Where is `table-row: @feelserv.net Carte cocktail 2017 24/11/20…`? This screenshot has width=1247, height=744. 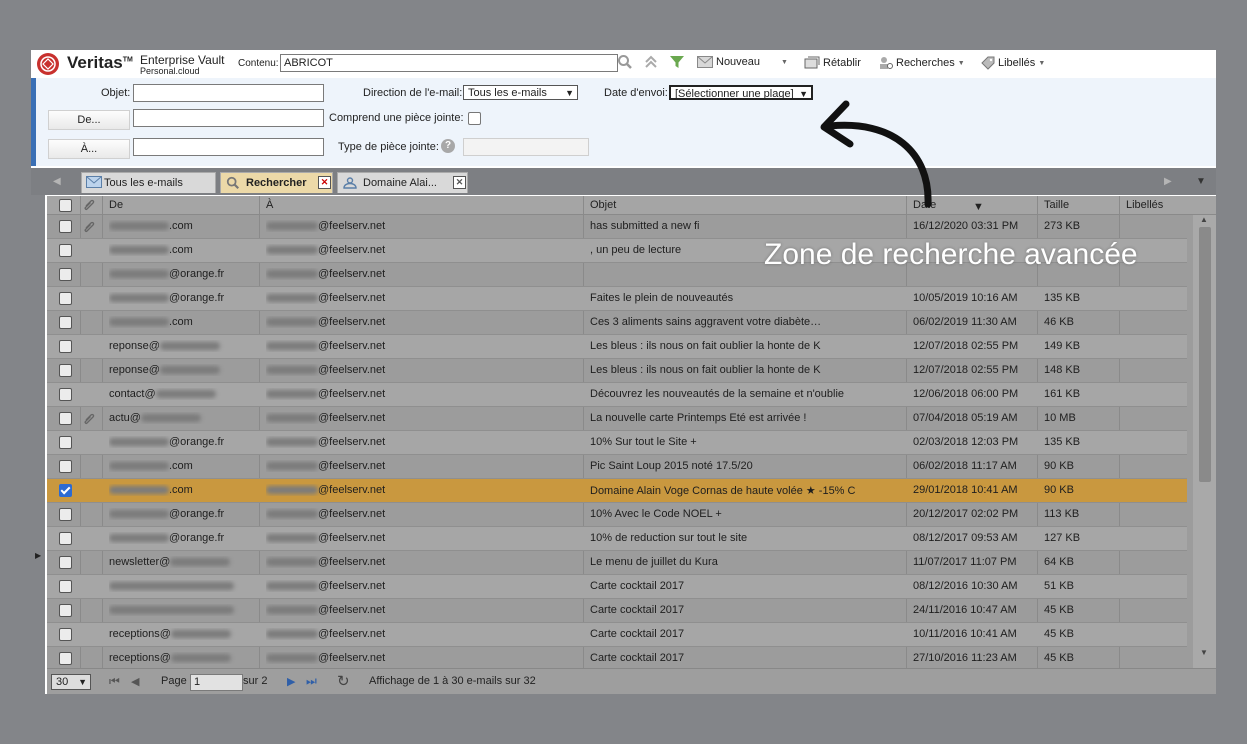
table-row: @feelserv.net Carte cocktail 2017 24/11/20… is located at coordinates (617, 611).